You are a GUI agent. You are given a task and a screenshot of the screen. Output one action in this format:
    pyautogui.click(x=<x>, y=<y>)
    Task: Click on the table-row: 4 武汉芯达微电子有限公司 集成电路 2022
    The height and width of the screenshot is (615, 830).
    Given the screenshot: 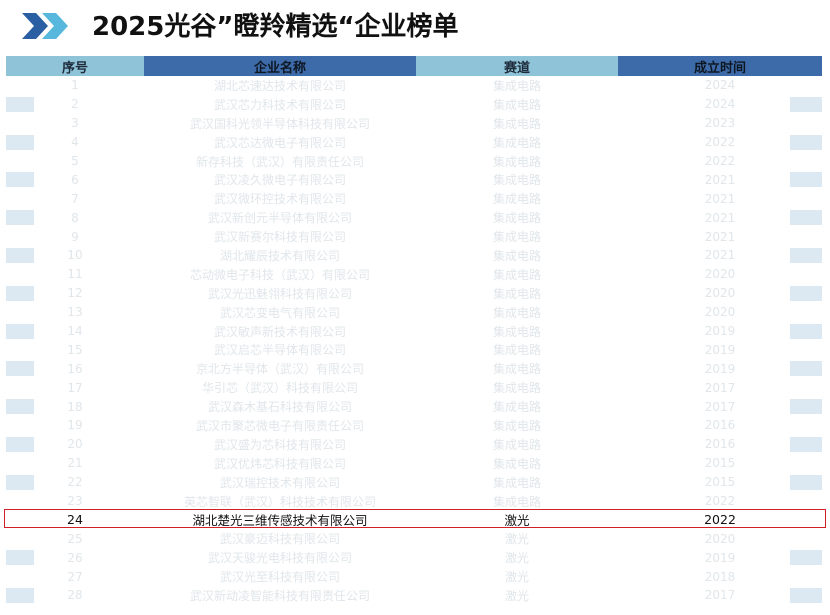 What is the action you would take?
    pyautogui.click(x=414, y=142)
    